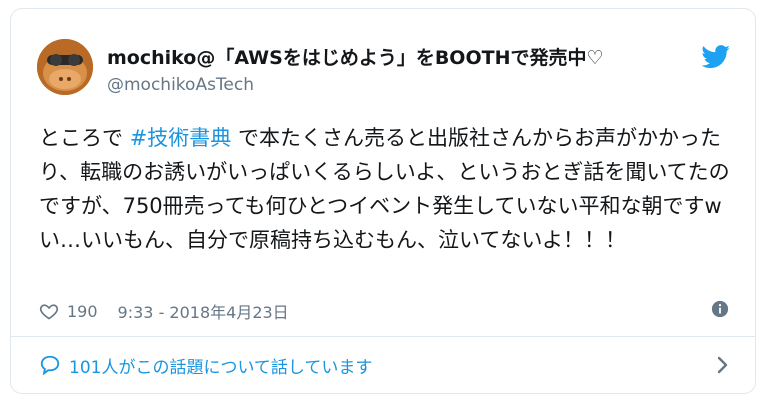 Image resolution: width=766 pixels, height=402 pixels. I want to click on conversation-text: 101人がこの話題について話しています, so click(221, 367).